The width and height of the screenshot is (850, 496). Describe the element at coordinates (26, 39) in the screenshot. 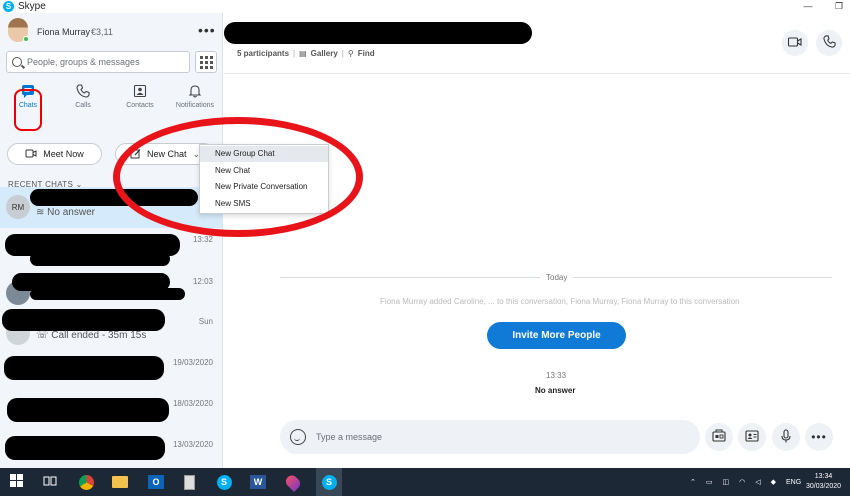

I see `online-status-icon` at that location.